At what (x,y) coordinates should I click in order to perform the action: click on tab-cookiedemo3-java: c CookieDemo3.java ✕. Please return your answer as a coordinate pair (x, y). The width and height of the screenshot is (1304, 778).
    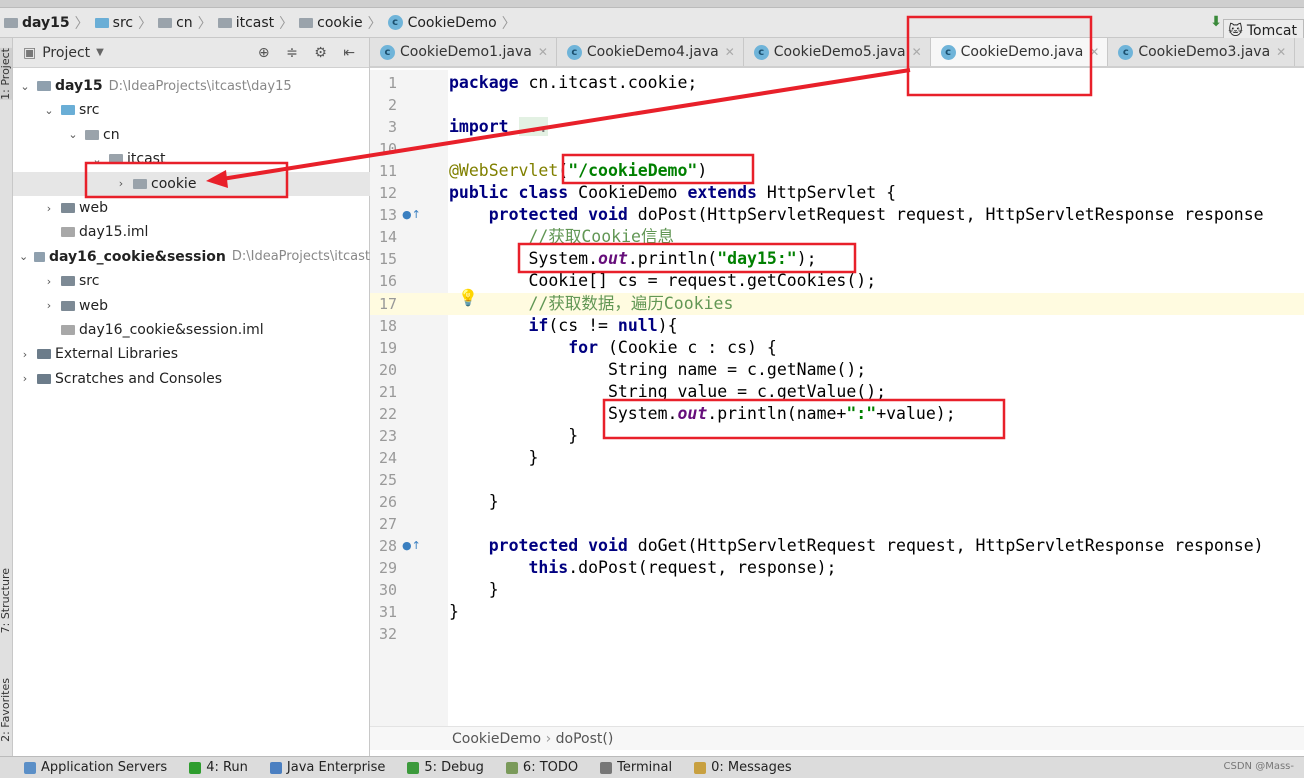
    Looking at the image, I should click on (1202, 52).